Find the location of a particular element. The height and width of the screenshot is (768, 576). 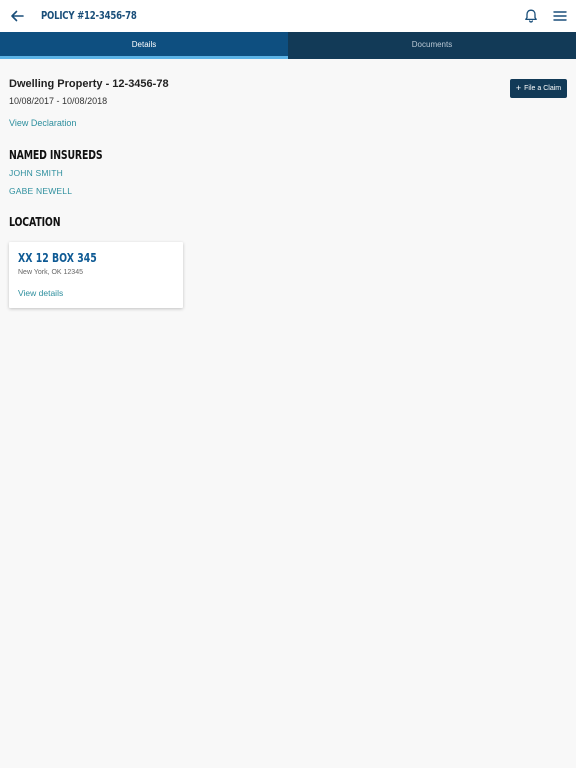

named-insured-item: GABE NEWELL is located at coordinates (40, 191).